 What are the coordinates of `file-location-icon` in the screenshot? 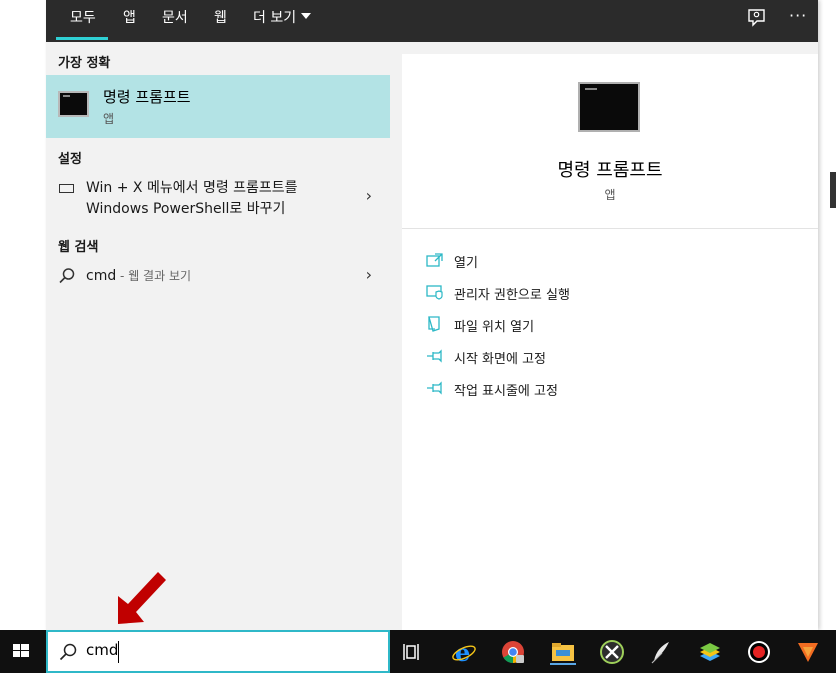 It's located at (434, 324).